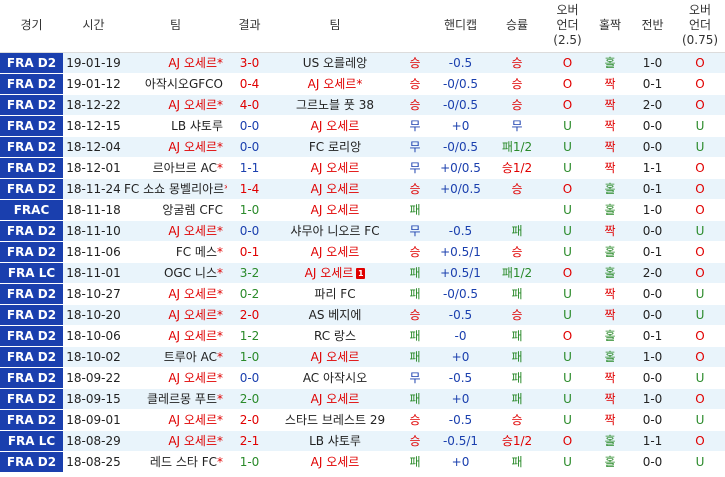 The width and height of the screenshot is (725, 477). Describe the element at coordinates (335, 273) in the screenshot. I see `away-team: AJ 오세르 1` at that location.